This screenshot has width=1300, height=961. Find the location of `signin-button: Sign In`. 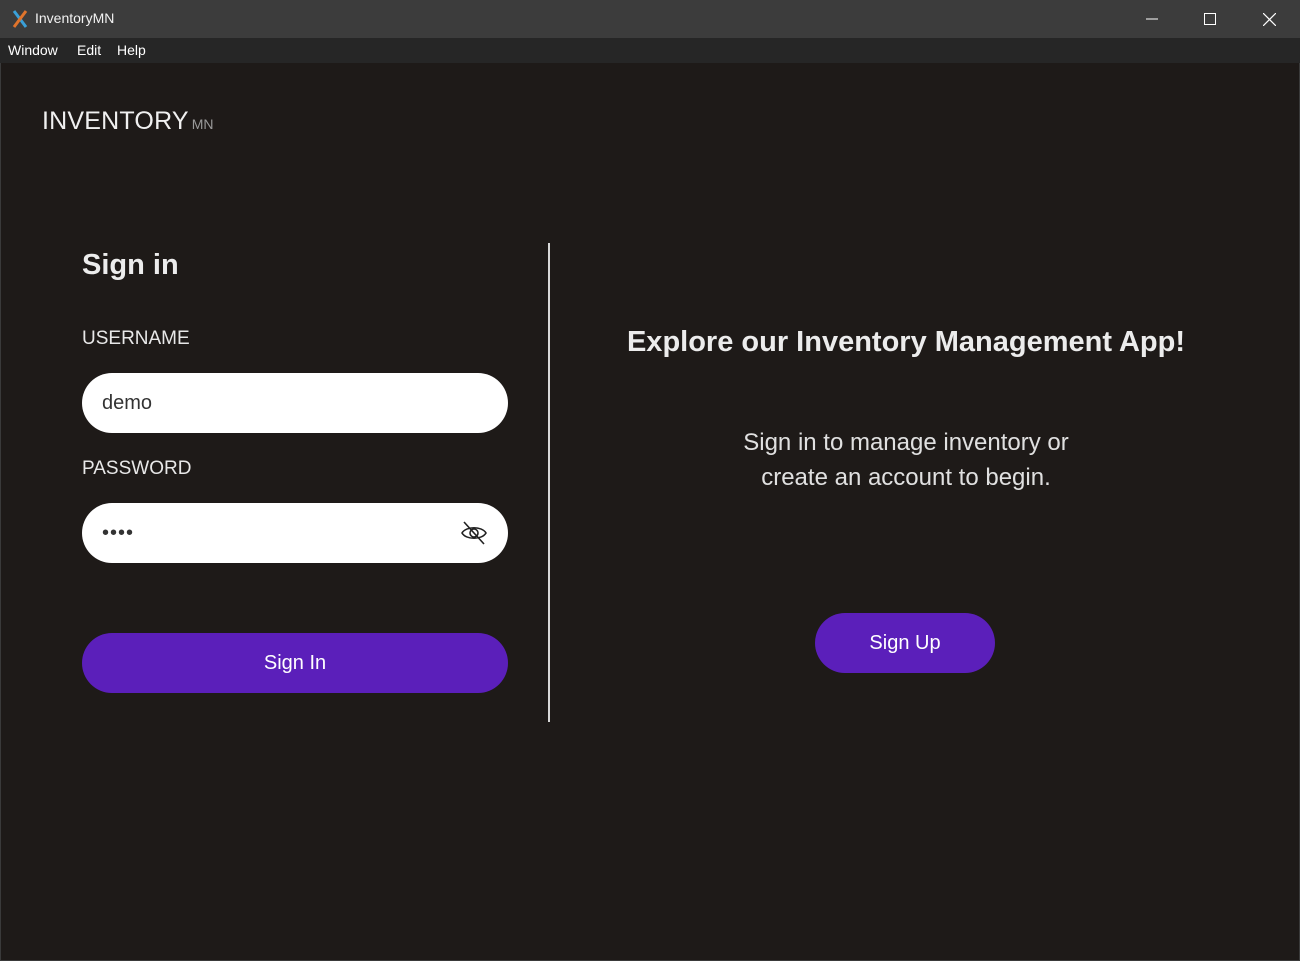

signin-button: Sign In is located at coordinates (295, 663).